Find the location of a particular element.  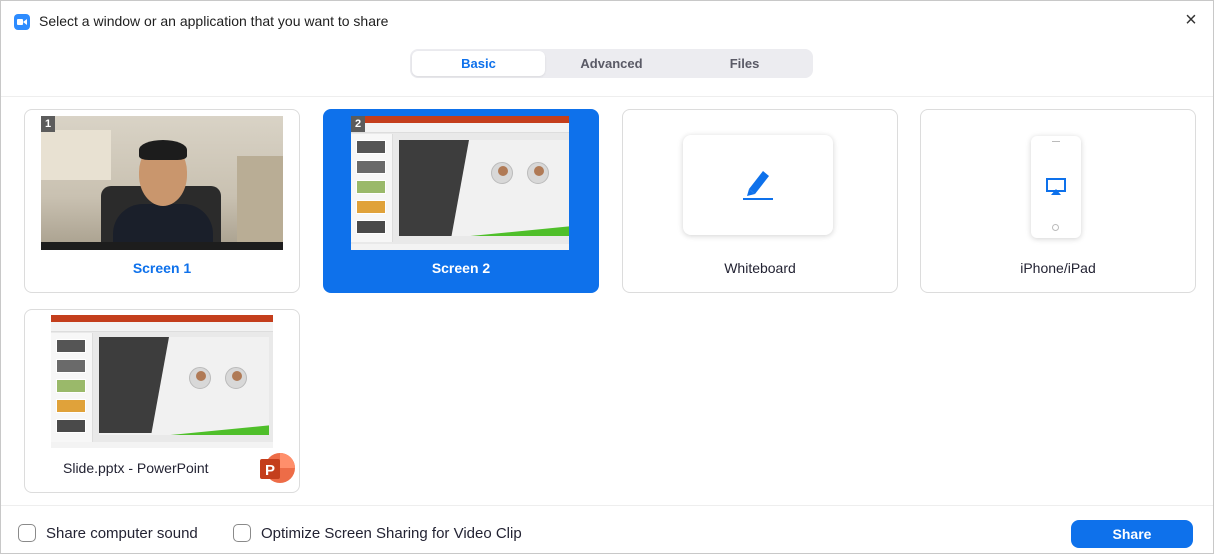

close-button: × is located at coordinates (1191, 21).